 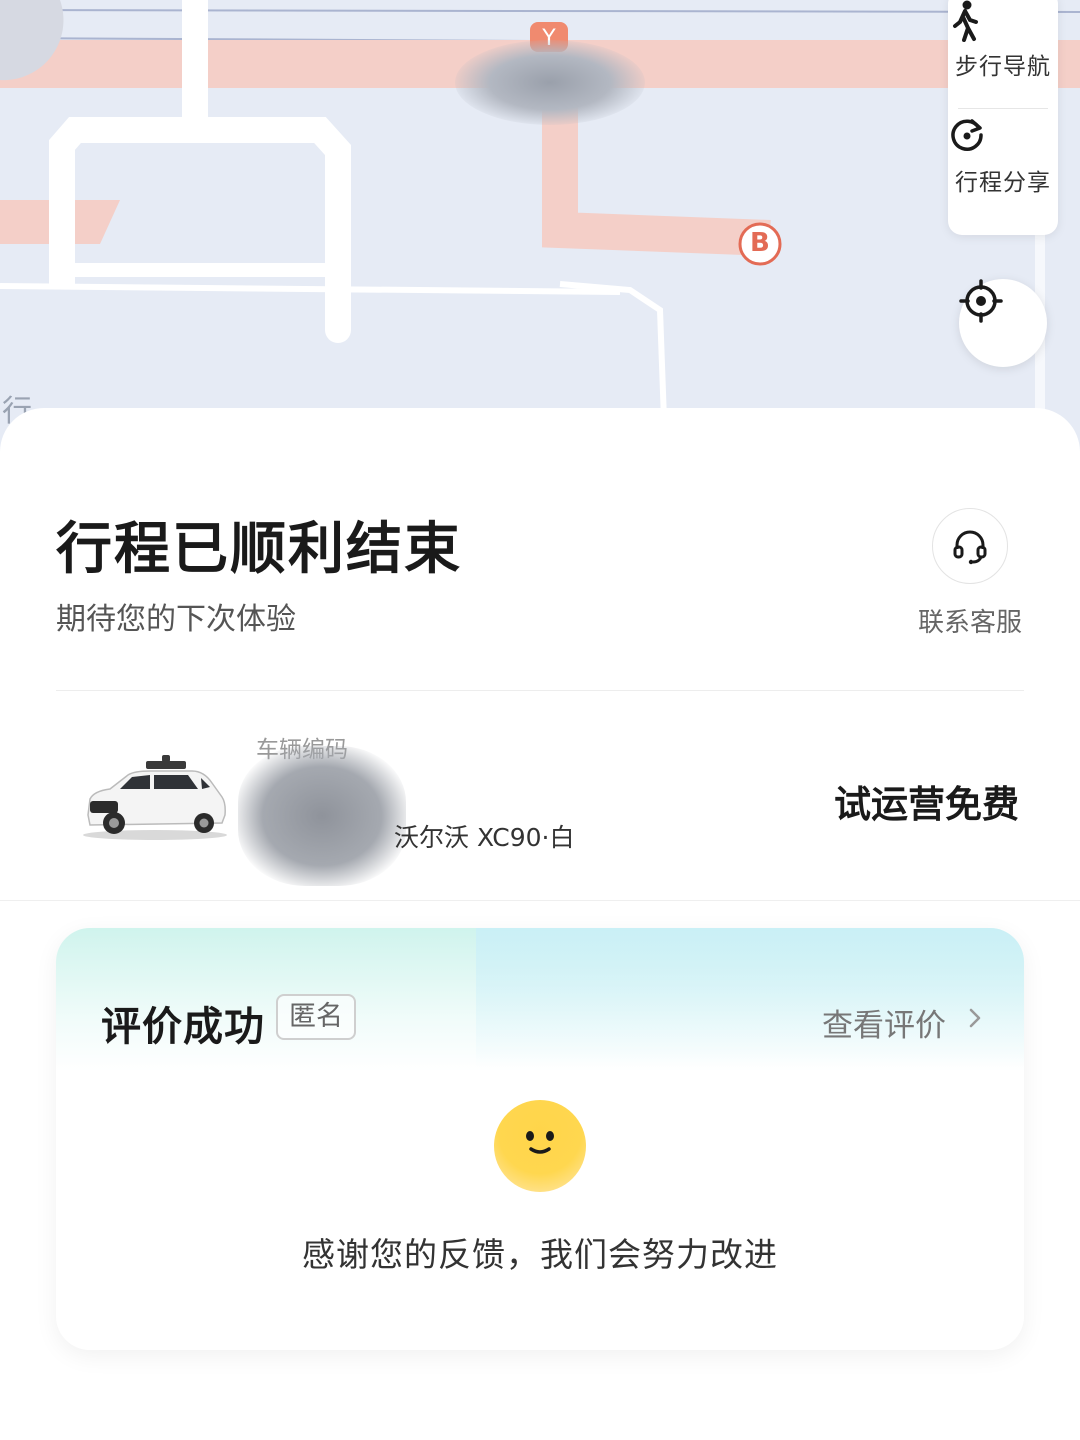 I want to click on destination-marker-label: B, so click(x=760, y=243).